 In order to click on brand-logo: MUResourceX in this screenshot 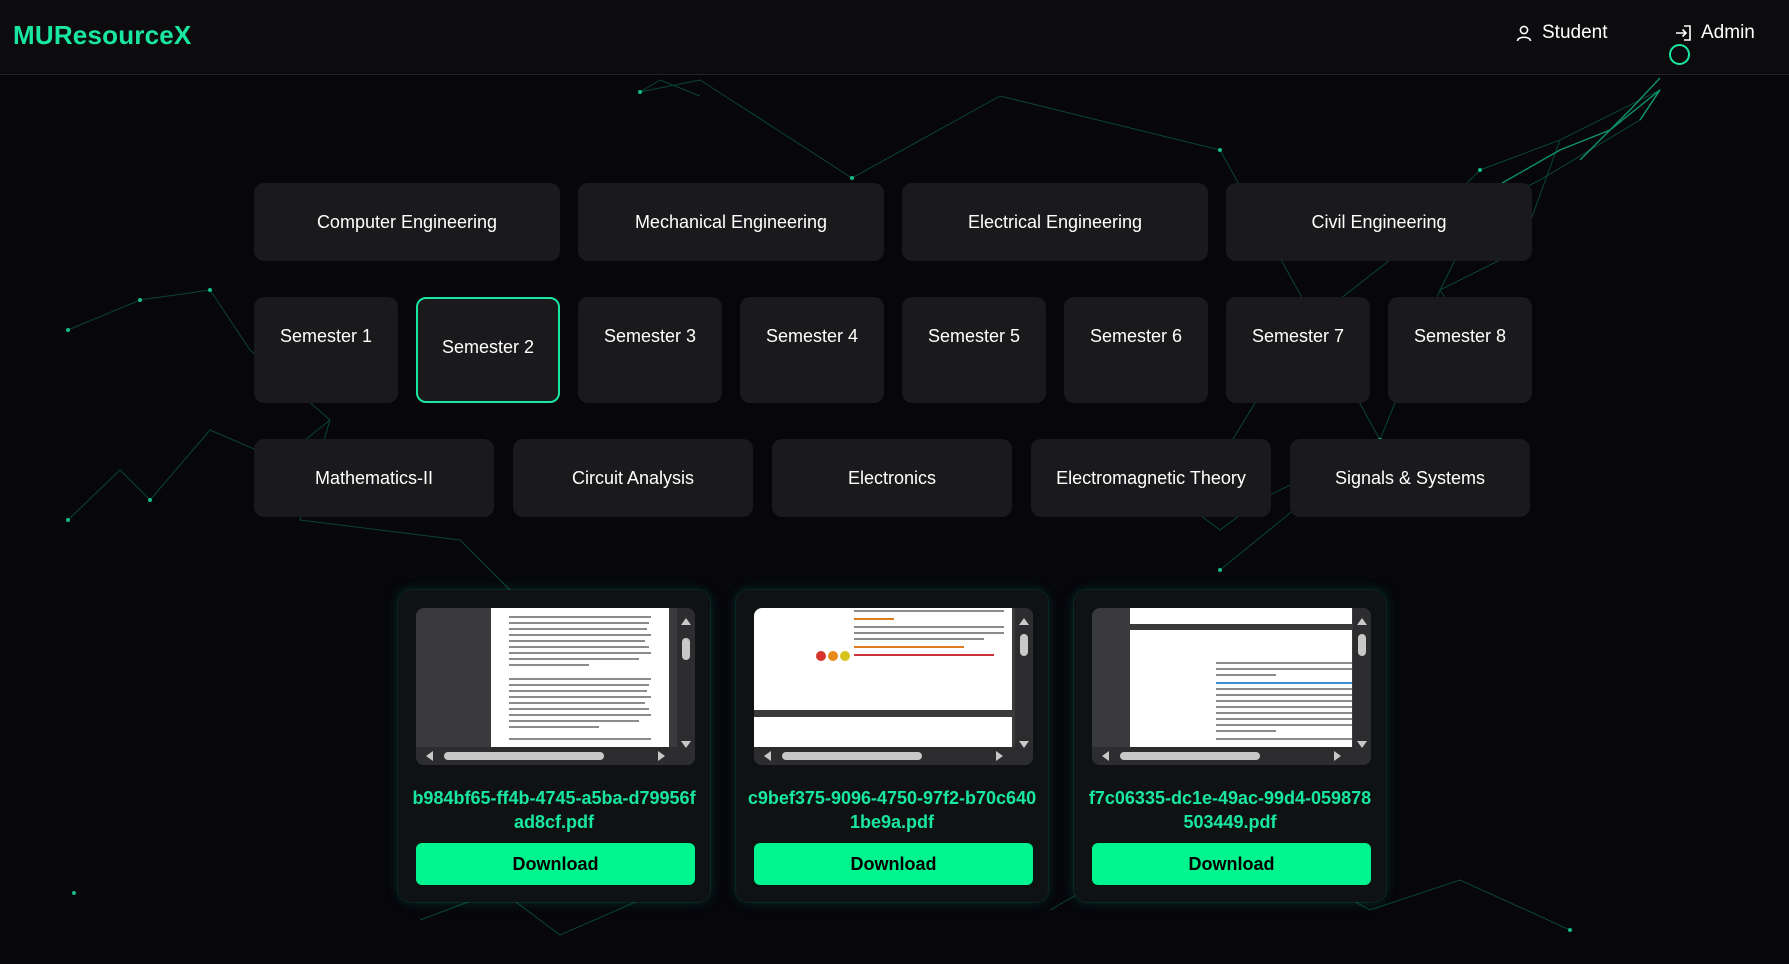, I will do `click(102, 35)`.